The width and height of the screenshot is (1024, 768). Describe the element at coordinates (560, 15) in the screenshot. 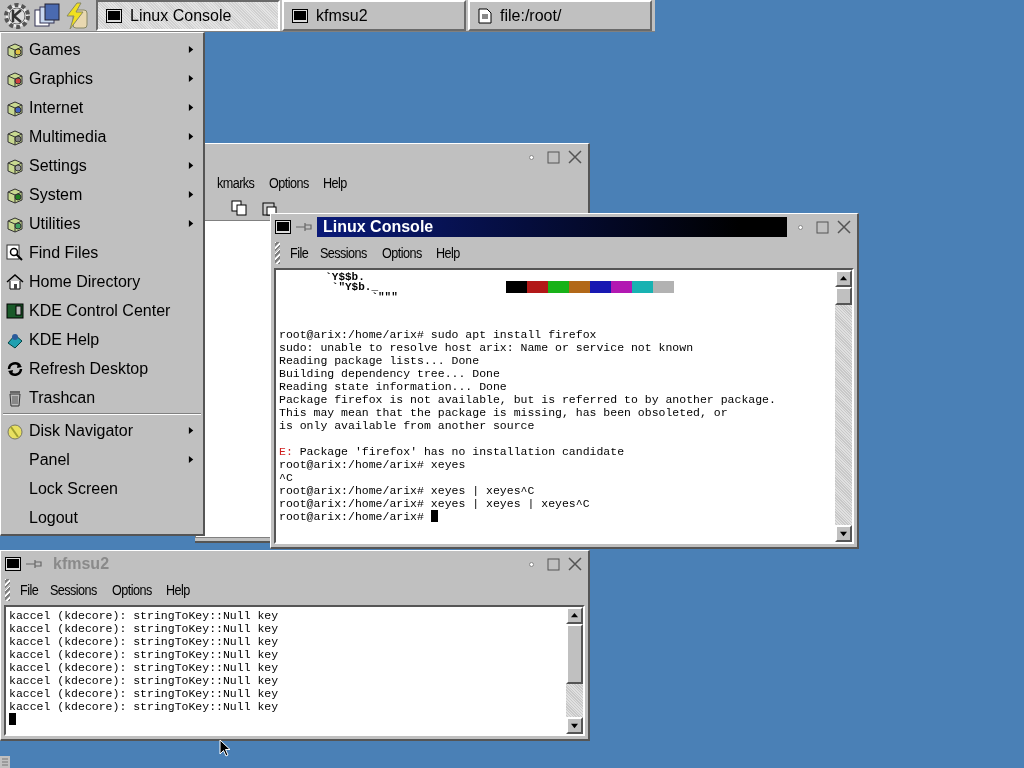

I see `task-button: file:/root/` at that location.